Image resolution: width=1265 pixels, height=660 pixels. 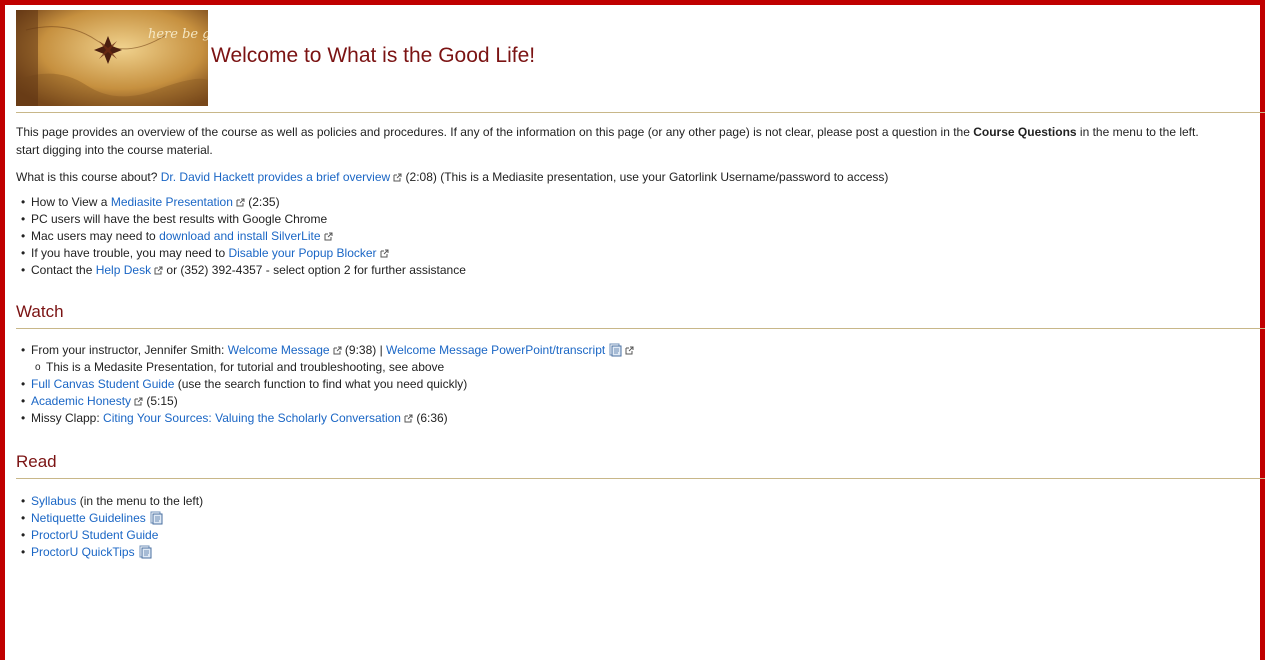 What do you see at coordinates (123, 270) in the screenshot?
I see `help-desk-link: Help Desk` at bounding box center [123, 270].